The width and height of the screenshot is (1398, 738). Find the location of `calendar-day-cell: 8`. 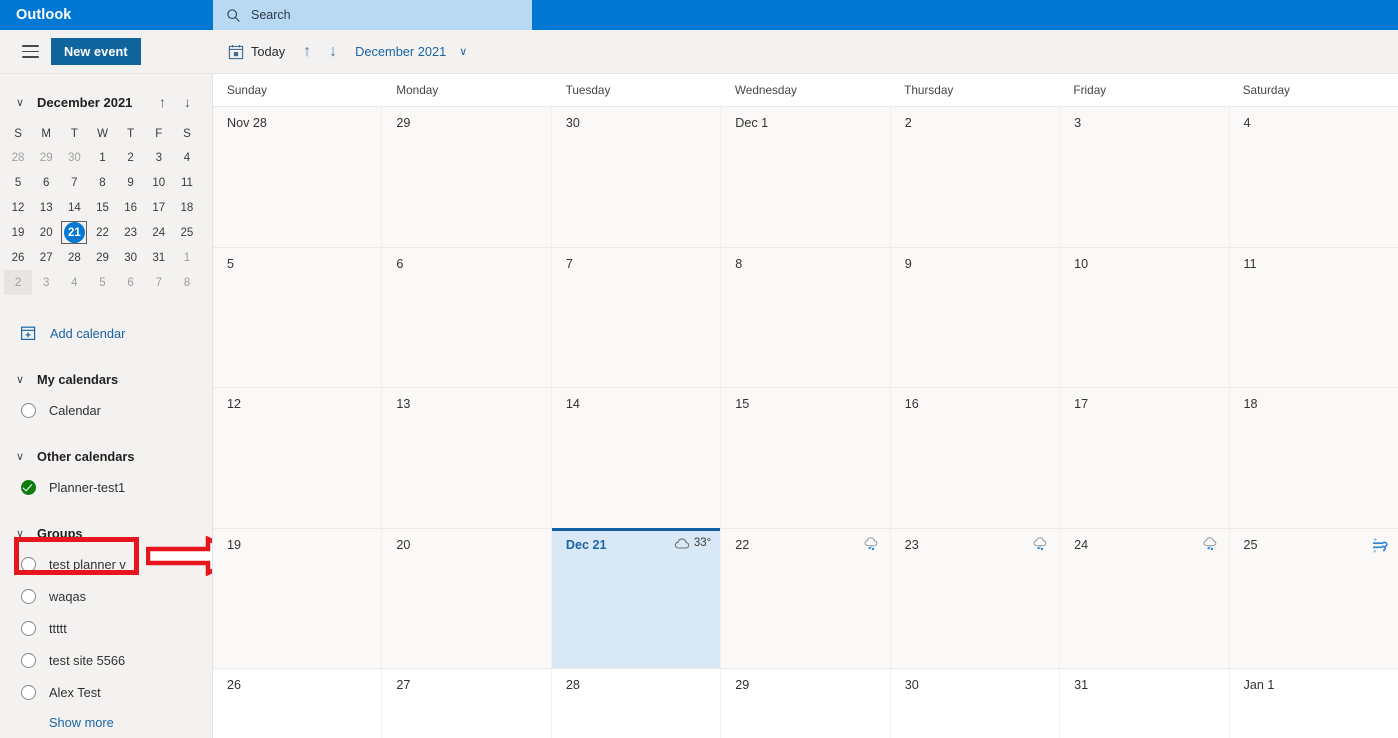

calendar-day-cell: 8 is located at coordinates (806, 317).